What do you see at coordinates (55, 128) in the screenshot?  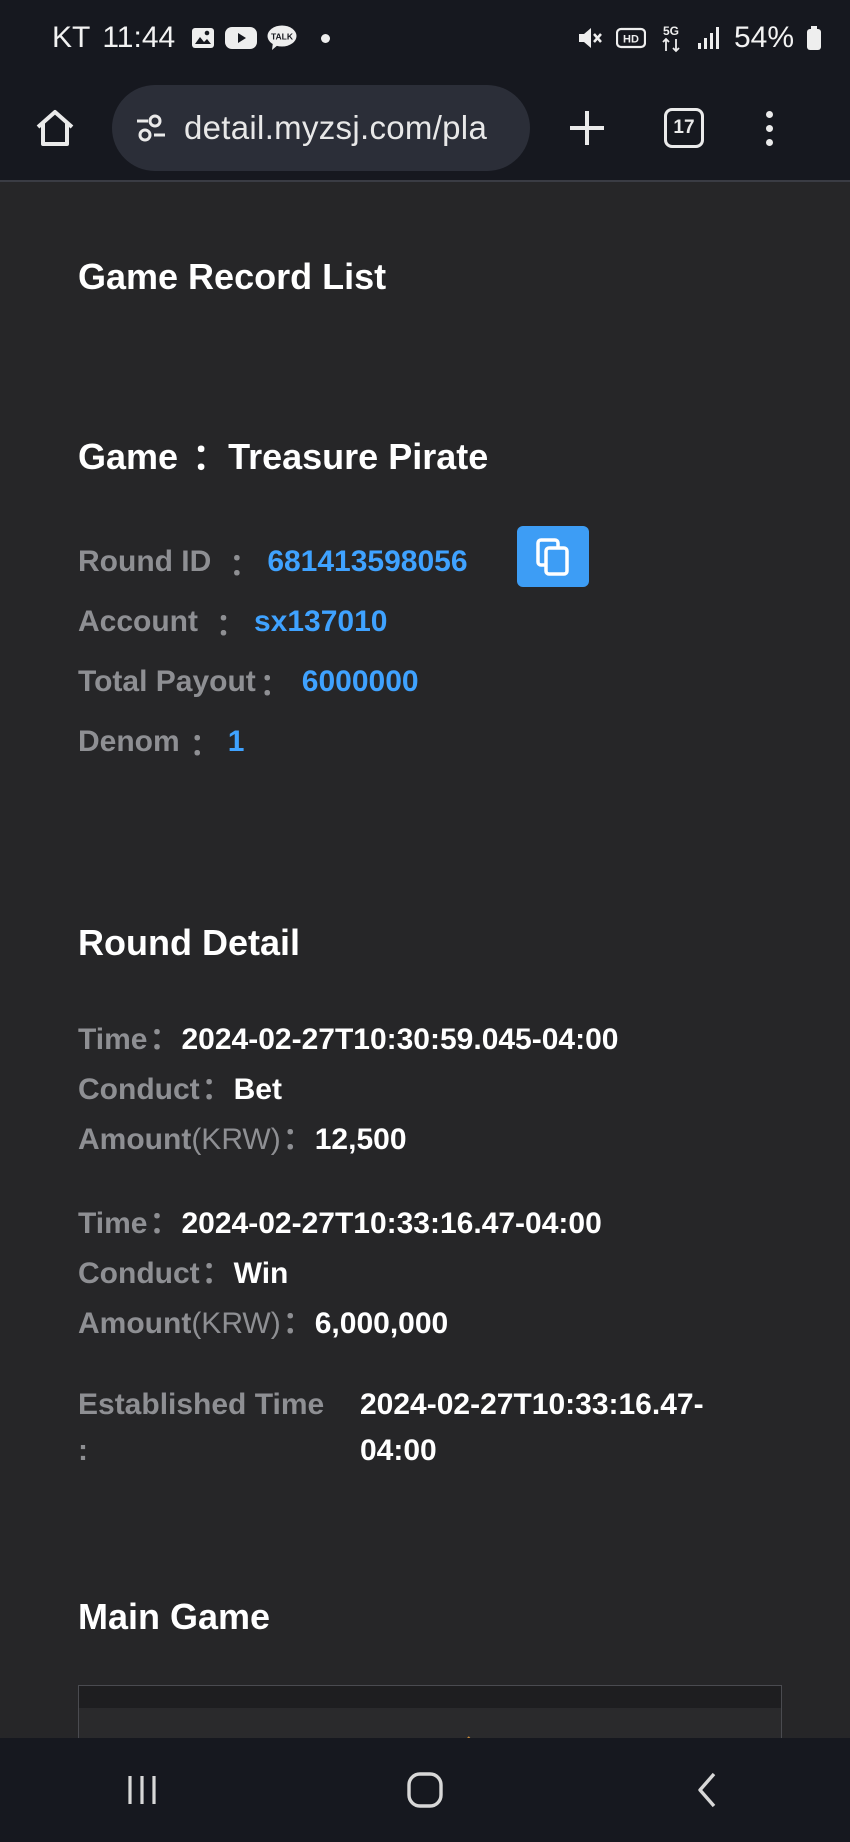 I see `home-icon` at bounding box center [55, 128].